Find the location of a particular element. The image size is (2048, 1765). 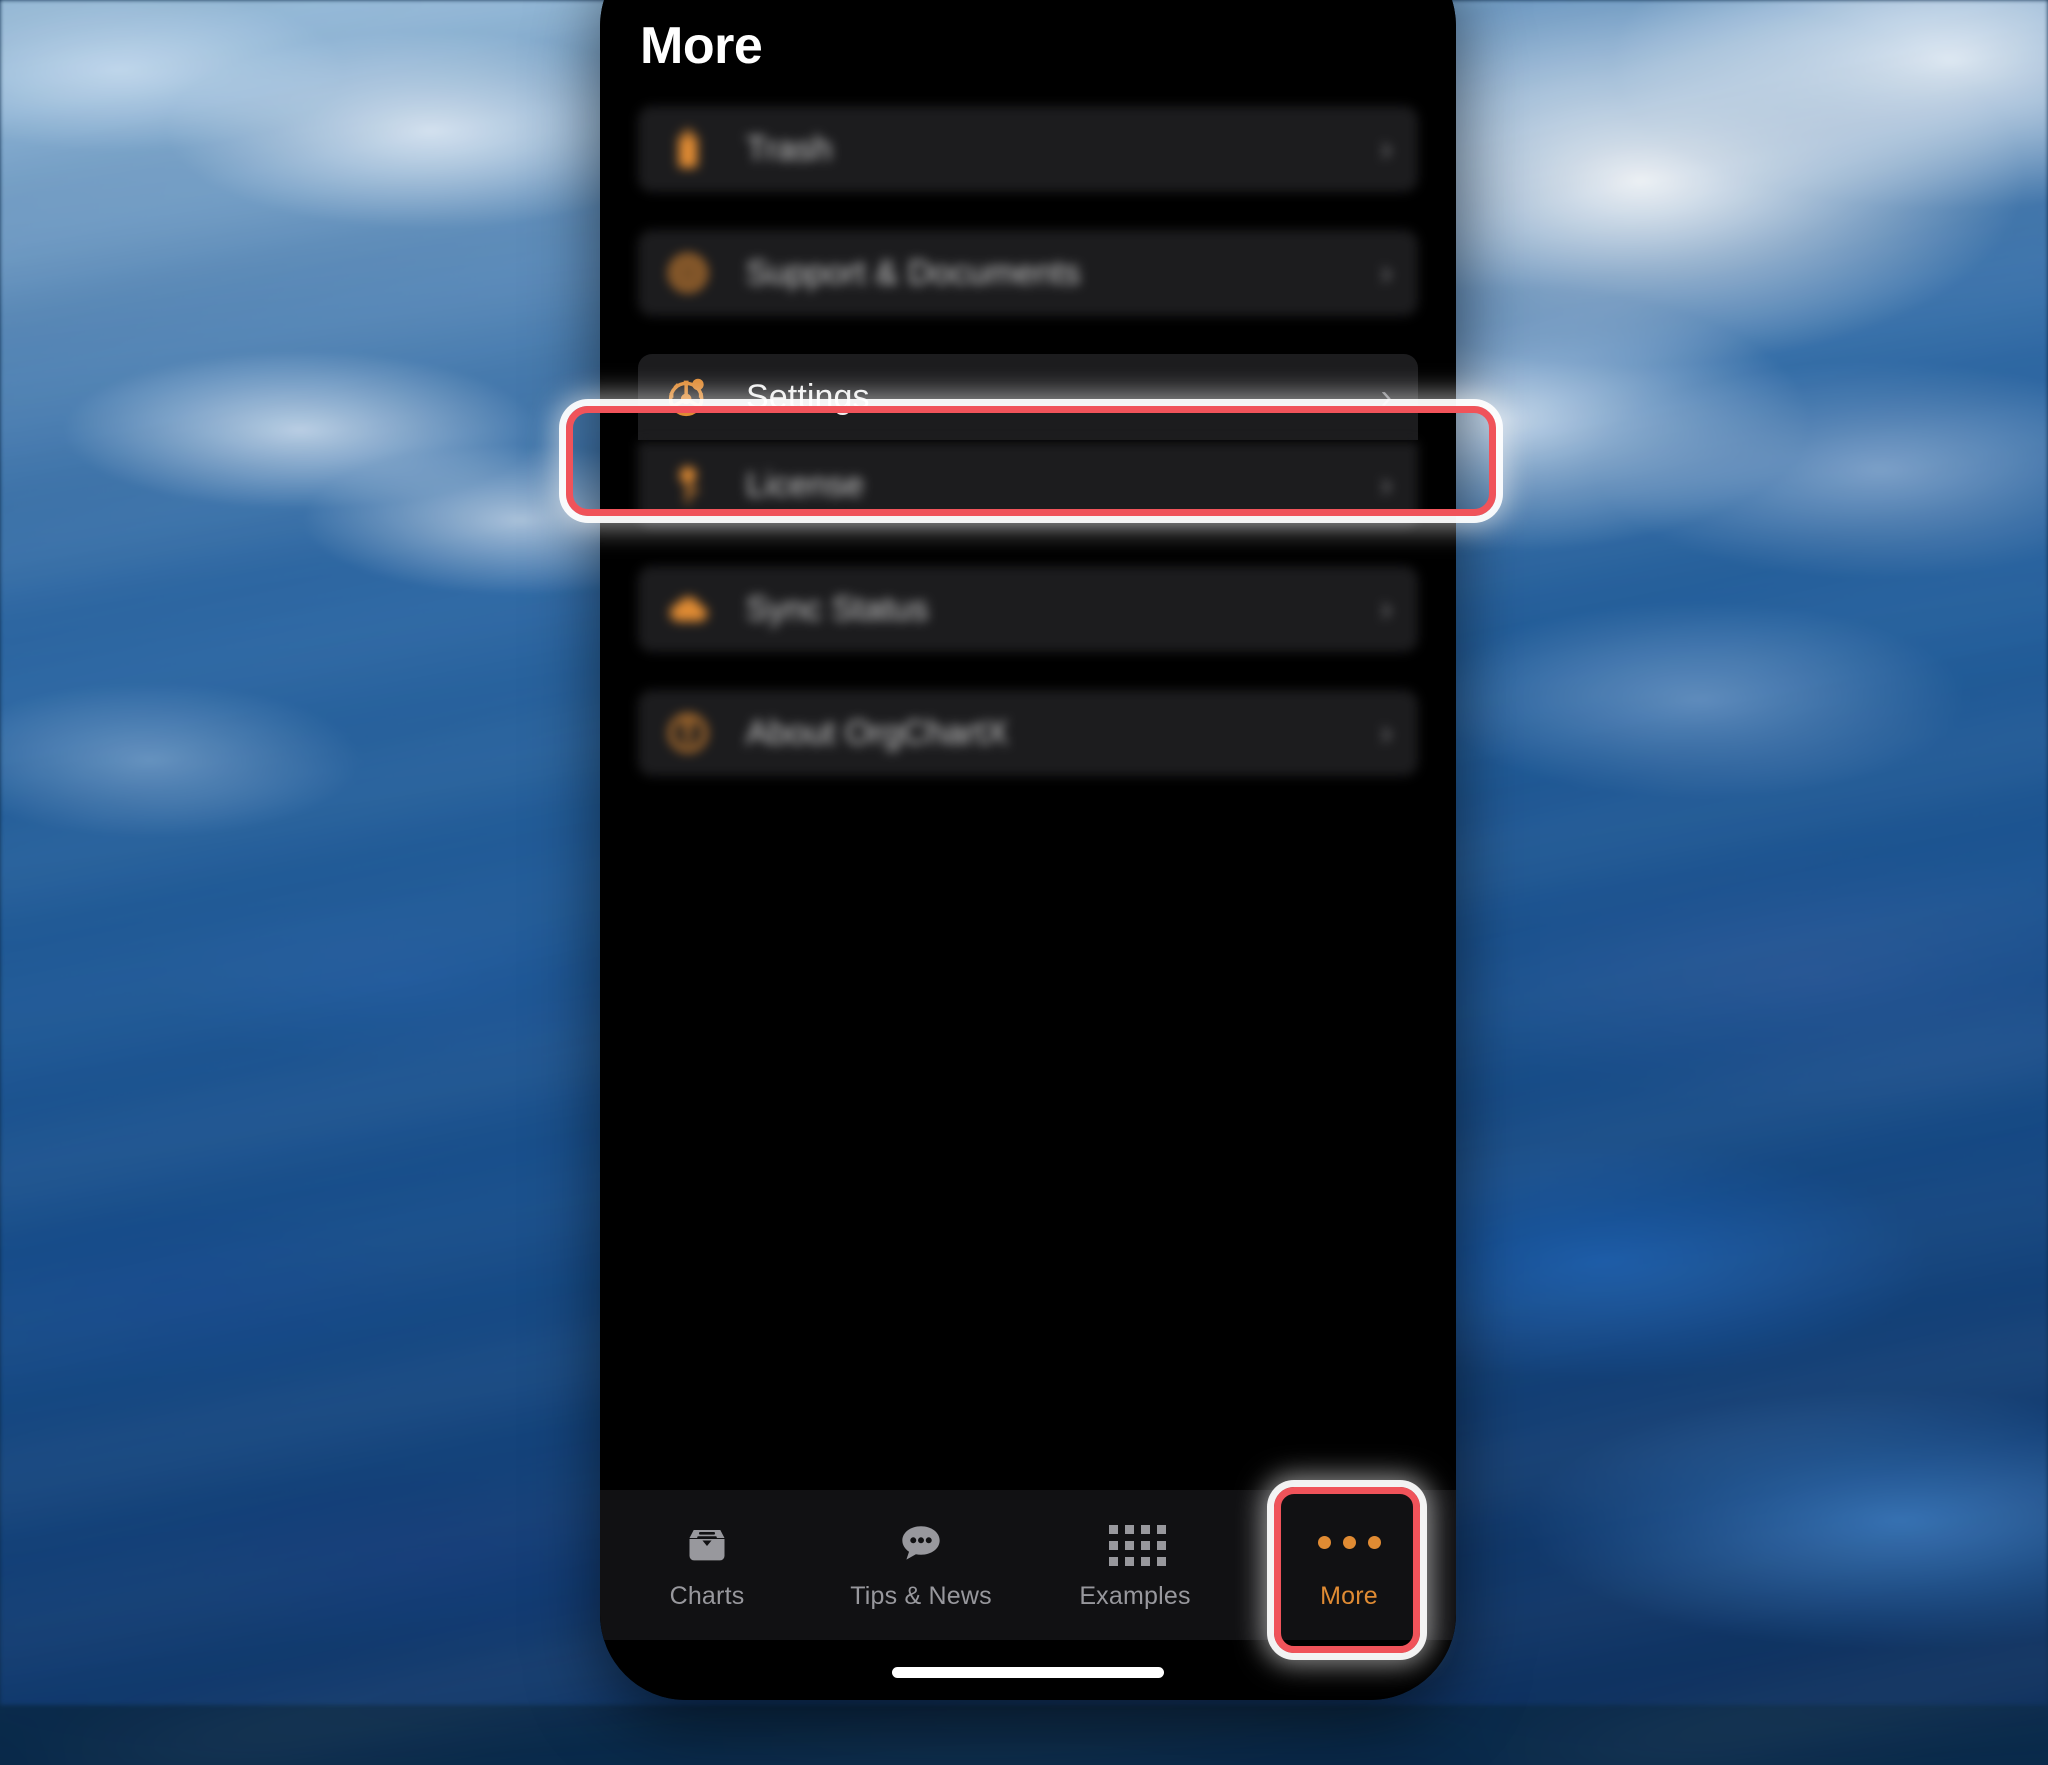

list-group: About OrgChartX › is located at coordinates (1028, 733).